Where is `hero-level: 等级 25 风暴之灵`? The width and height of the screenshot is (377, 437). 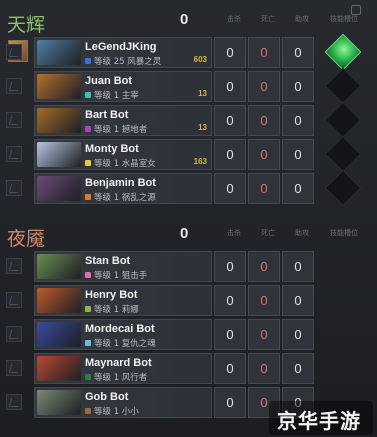
hero-level: 等级 25 风暴之灵 is located at coordinates (123, 61).